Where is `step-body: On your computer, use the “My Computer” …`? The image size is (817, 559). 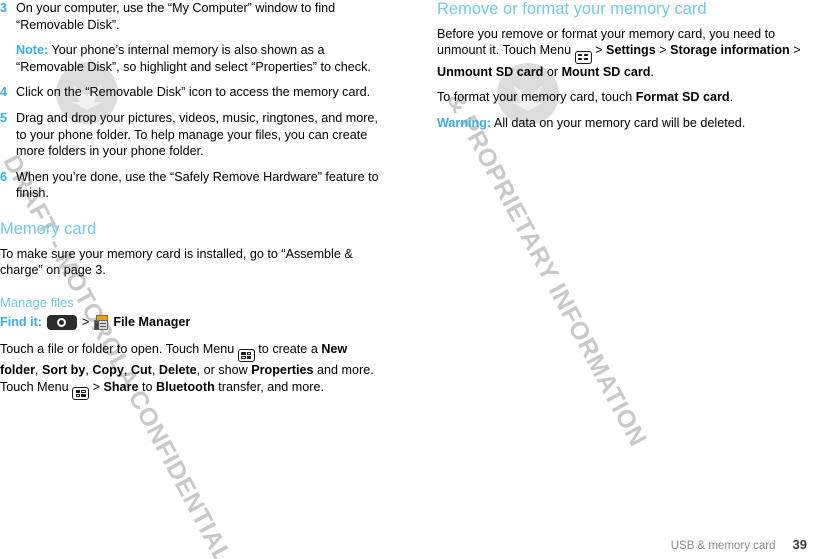 step-body: On your computer, use the “My Computer” … is located at coordinates (199, 37).